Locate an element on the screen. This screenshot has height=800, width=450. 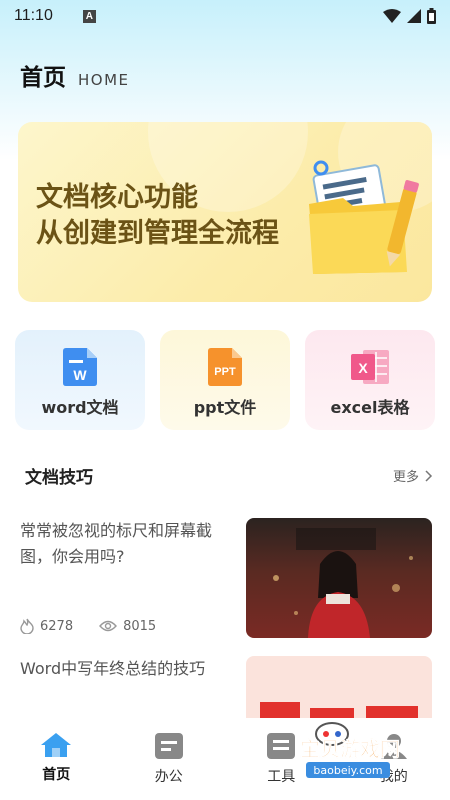
word-card: W word文档 is located at coordinates (80, 380).